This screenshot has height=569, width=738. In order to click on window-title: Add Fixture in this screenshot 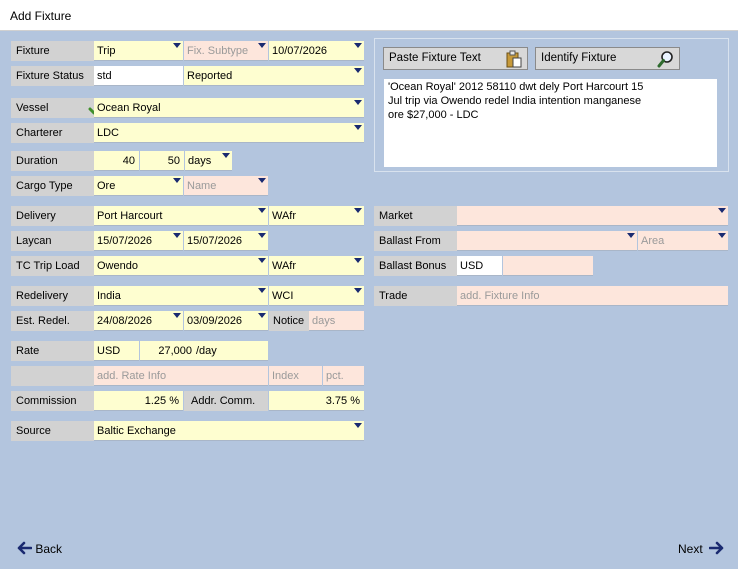, I will do `click(41, 16)`.